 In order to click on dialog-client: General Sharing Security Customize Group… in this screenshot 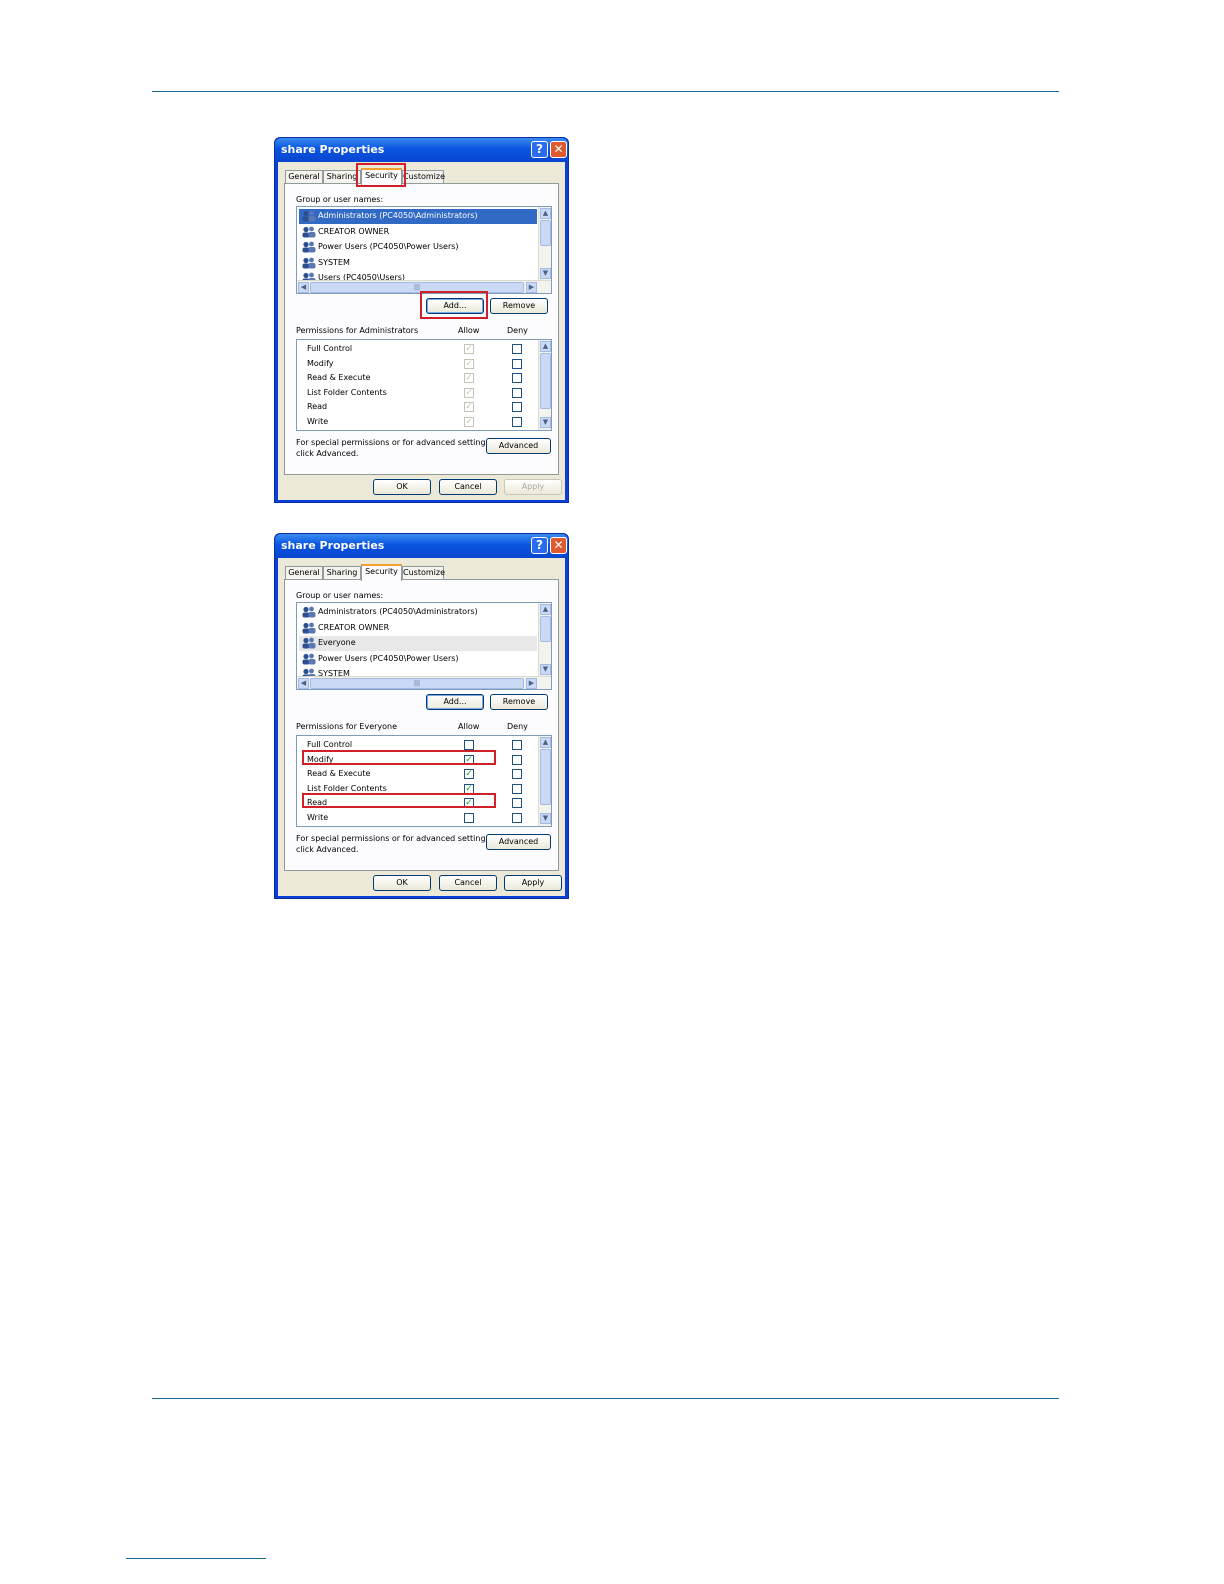, I will do `click(421, 331)`.